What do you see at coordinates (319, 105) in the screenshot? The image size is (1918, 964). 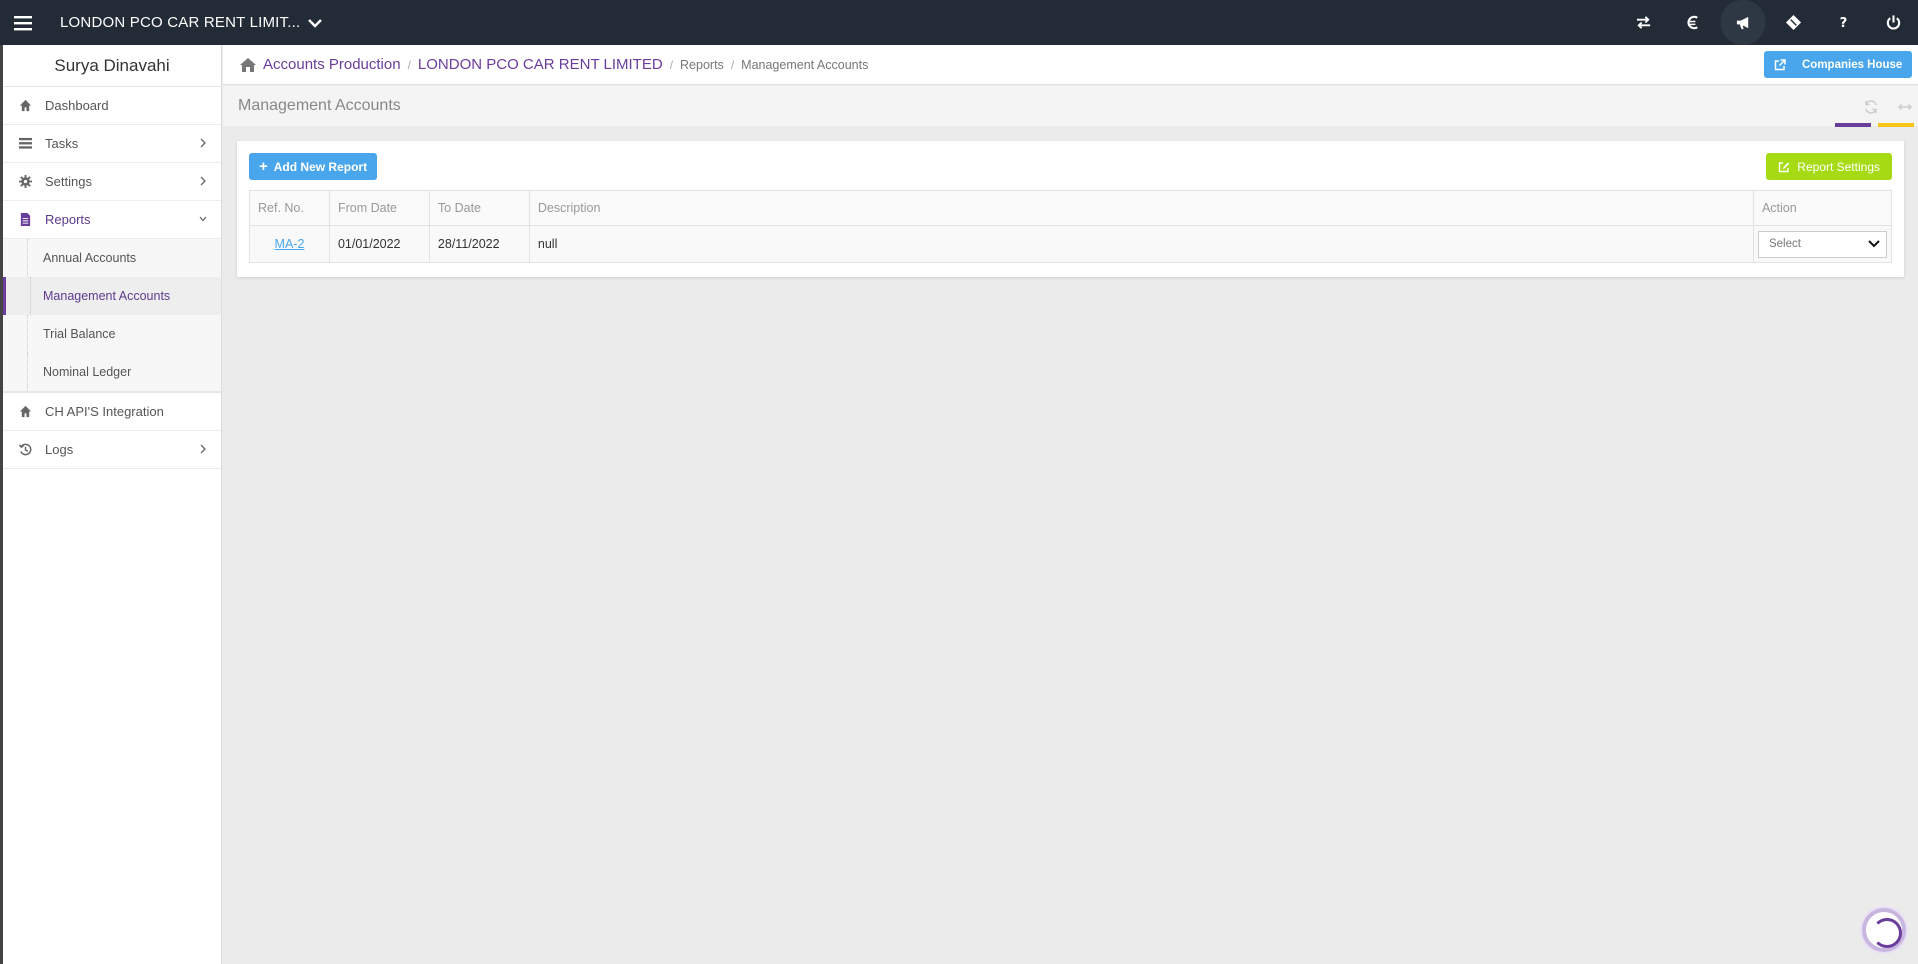 I see `page-title: Management Accounts` at bounding box center [319, 105].